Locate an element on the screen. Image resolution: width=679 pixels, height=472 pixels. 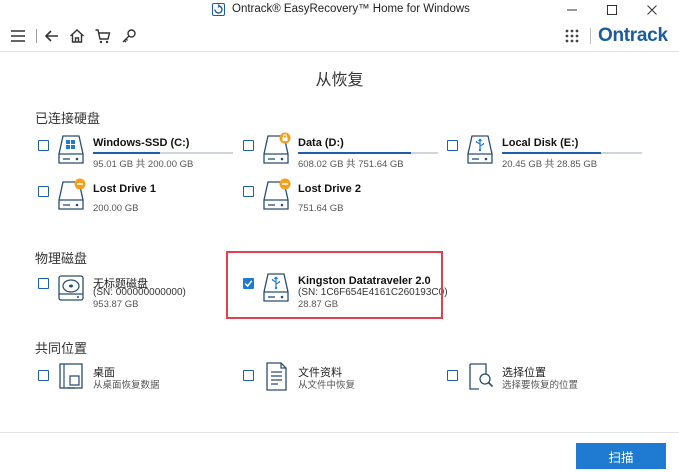
hard-disk-icon is located at coordinates (71, 288).